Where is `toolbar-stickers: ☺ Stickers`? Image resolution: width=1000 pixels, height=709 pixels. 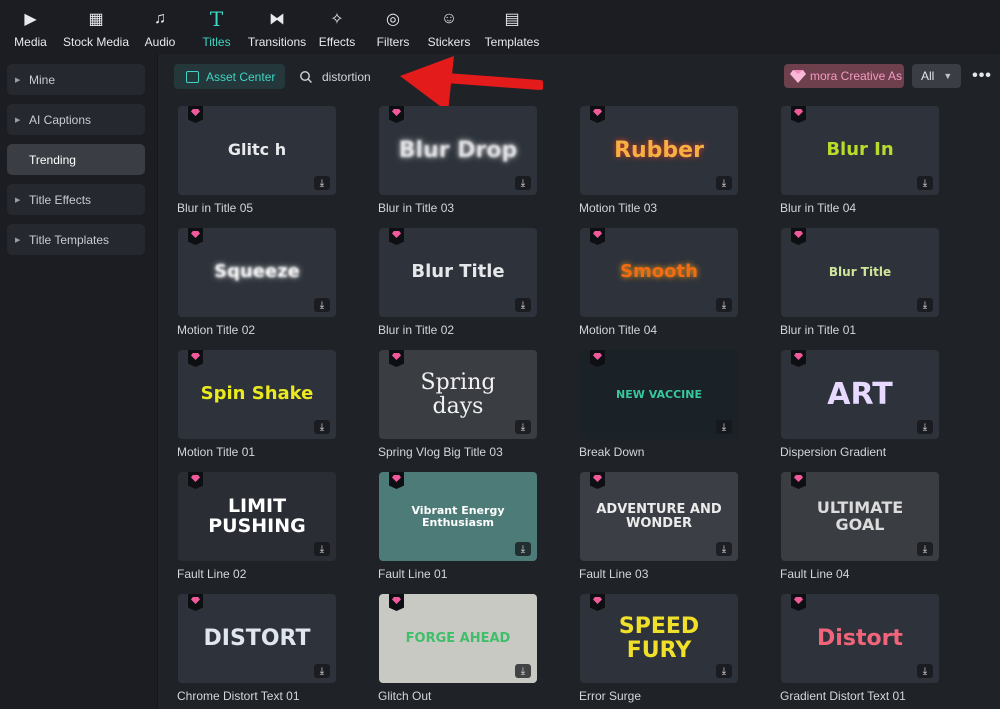 toolbar-stickers: ☺ Stickers is located at coordinates (449, 27).